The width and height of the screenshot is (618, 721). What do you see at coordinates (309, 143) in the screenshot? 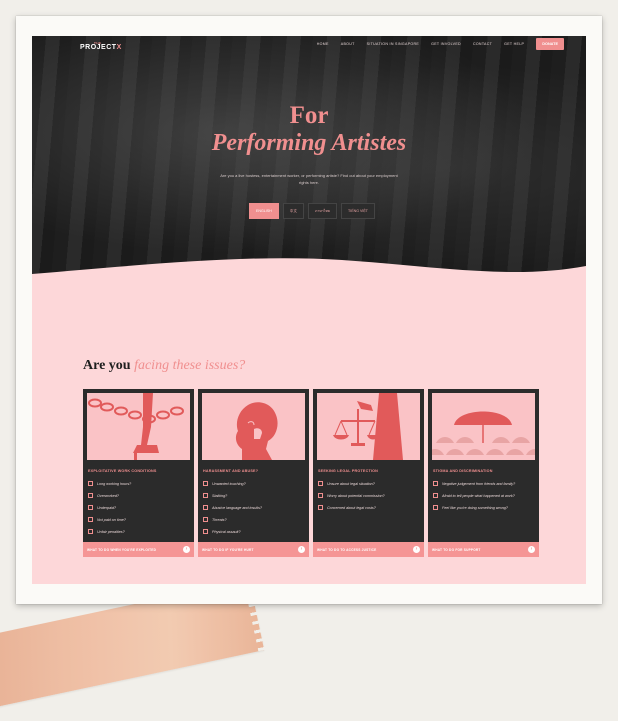
I see `hero-title-line2: Performing Artistes` at bounding box center [309, 143].